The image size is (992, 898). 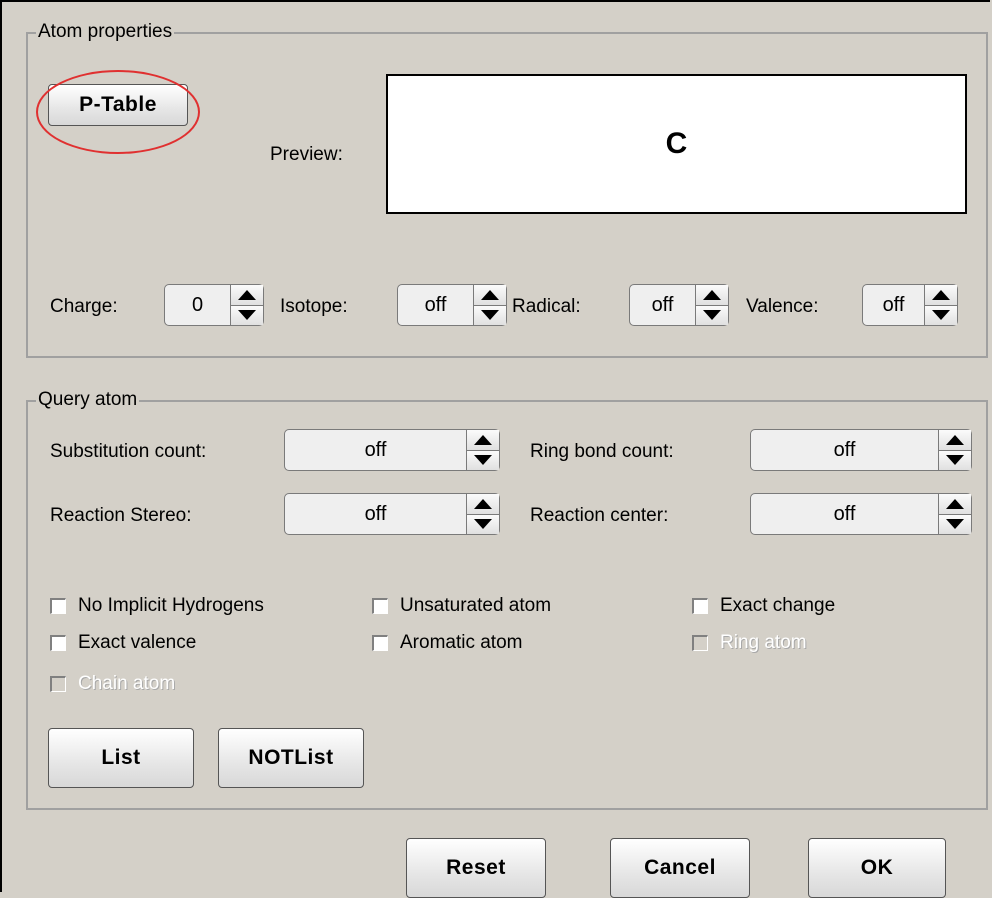 I want to click on reaction-stereo-up-arrow-icon, so click(x=483, y=504).